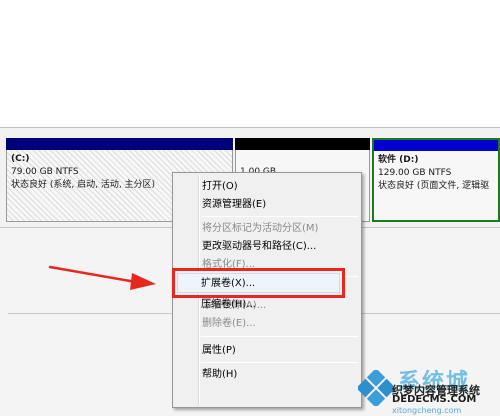 The image size is (500, 416). I want to click on partition-c-bar, so click(119, 144).